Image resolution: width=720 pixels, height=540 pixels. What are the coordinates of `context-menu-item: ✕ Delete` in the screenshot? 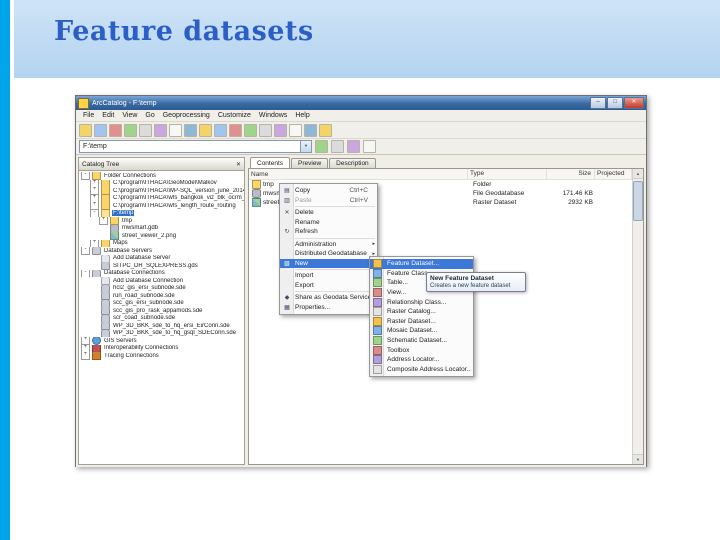 It's located at (328, 213).